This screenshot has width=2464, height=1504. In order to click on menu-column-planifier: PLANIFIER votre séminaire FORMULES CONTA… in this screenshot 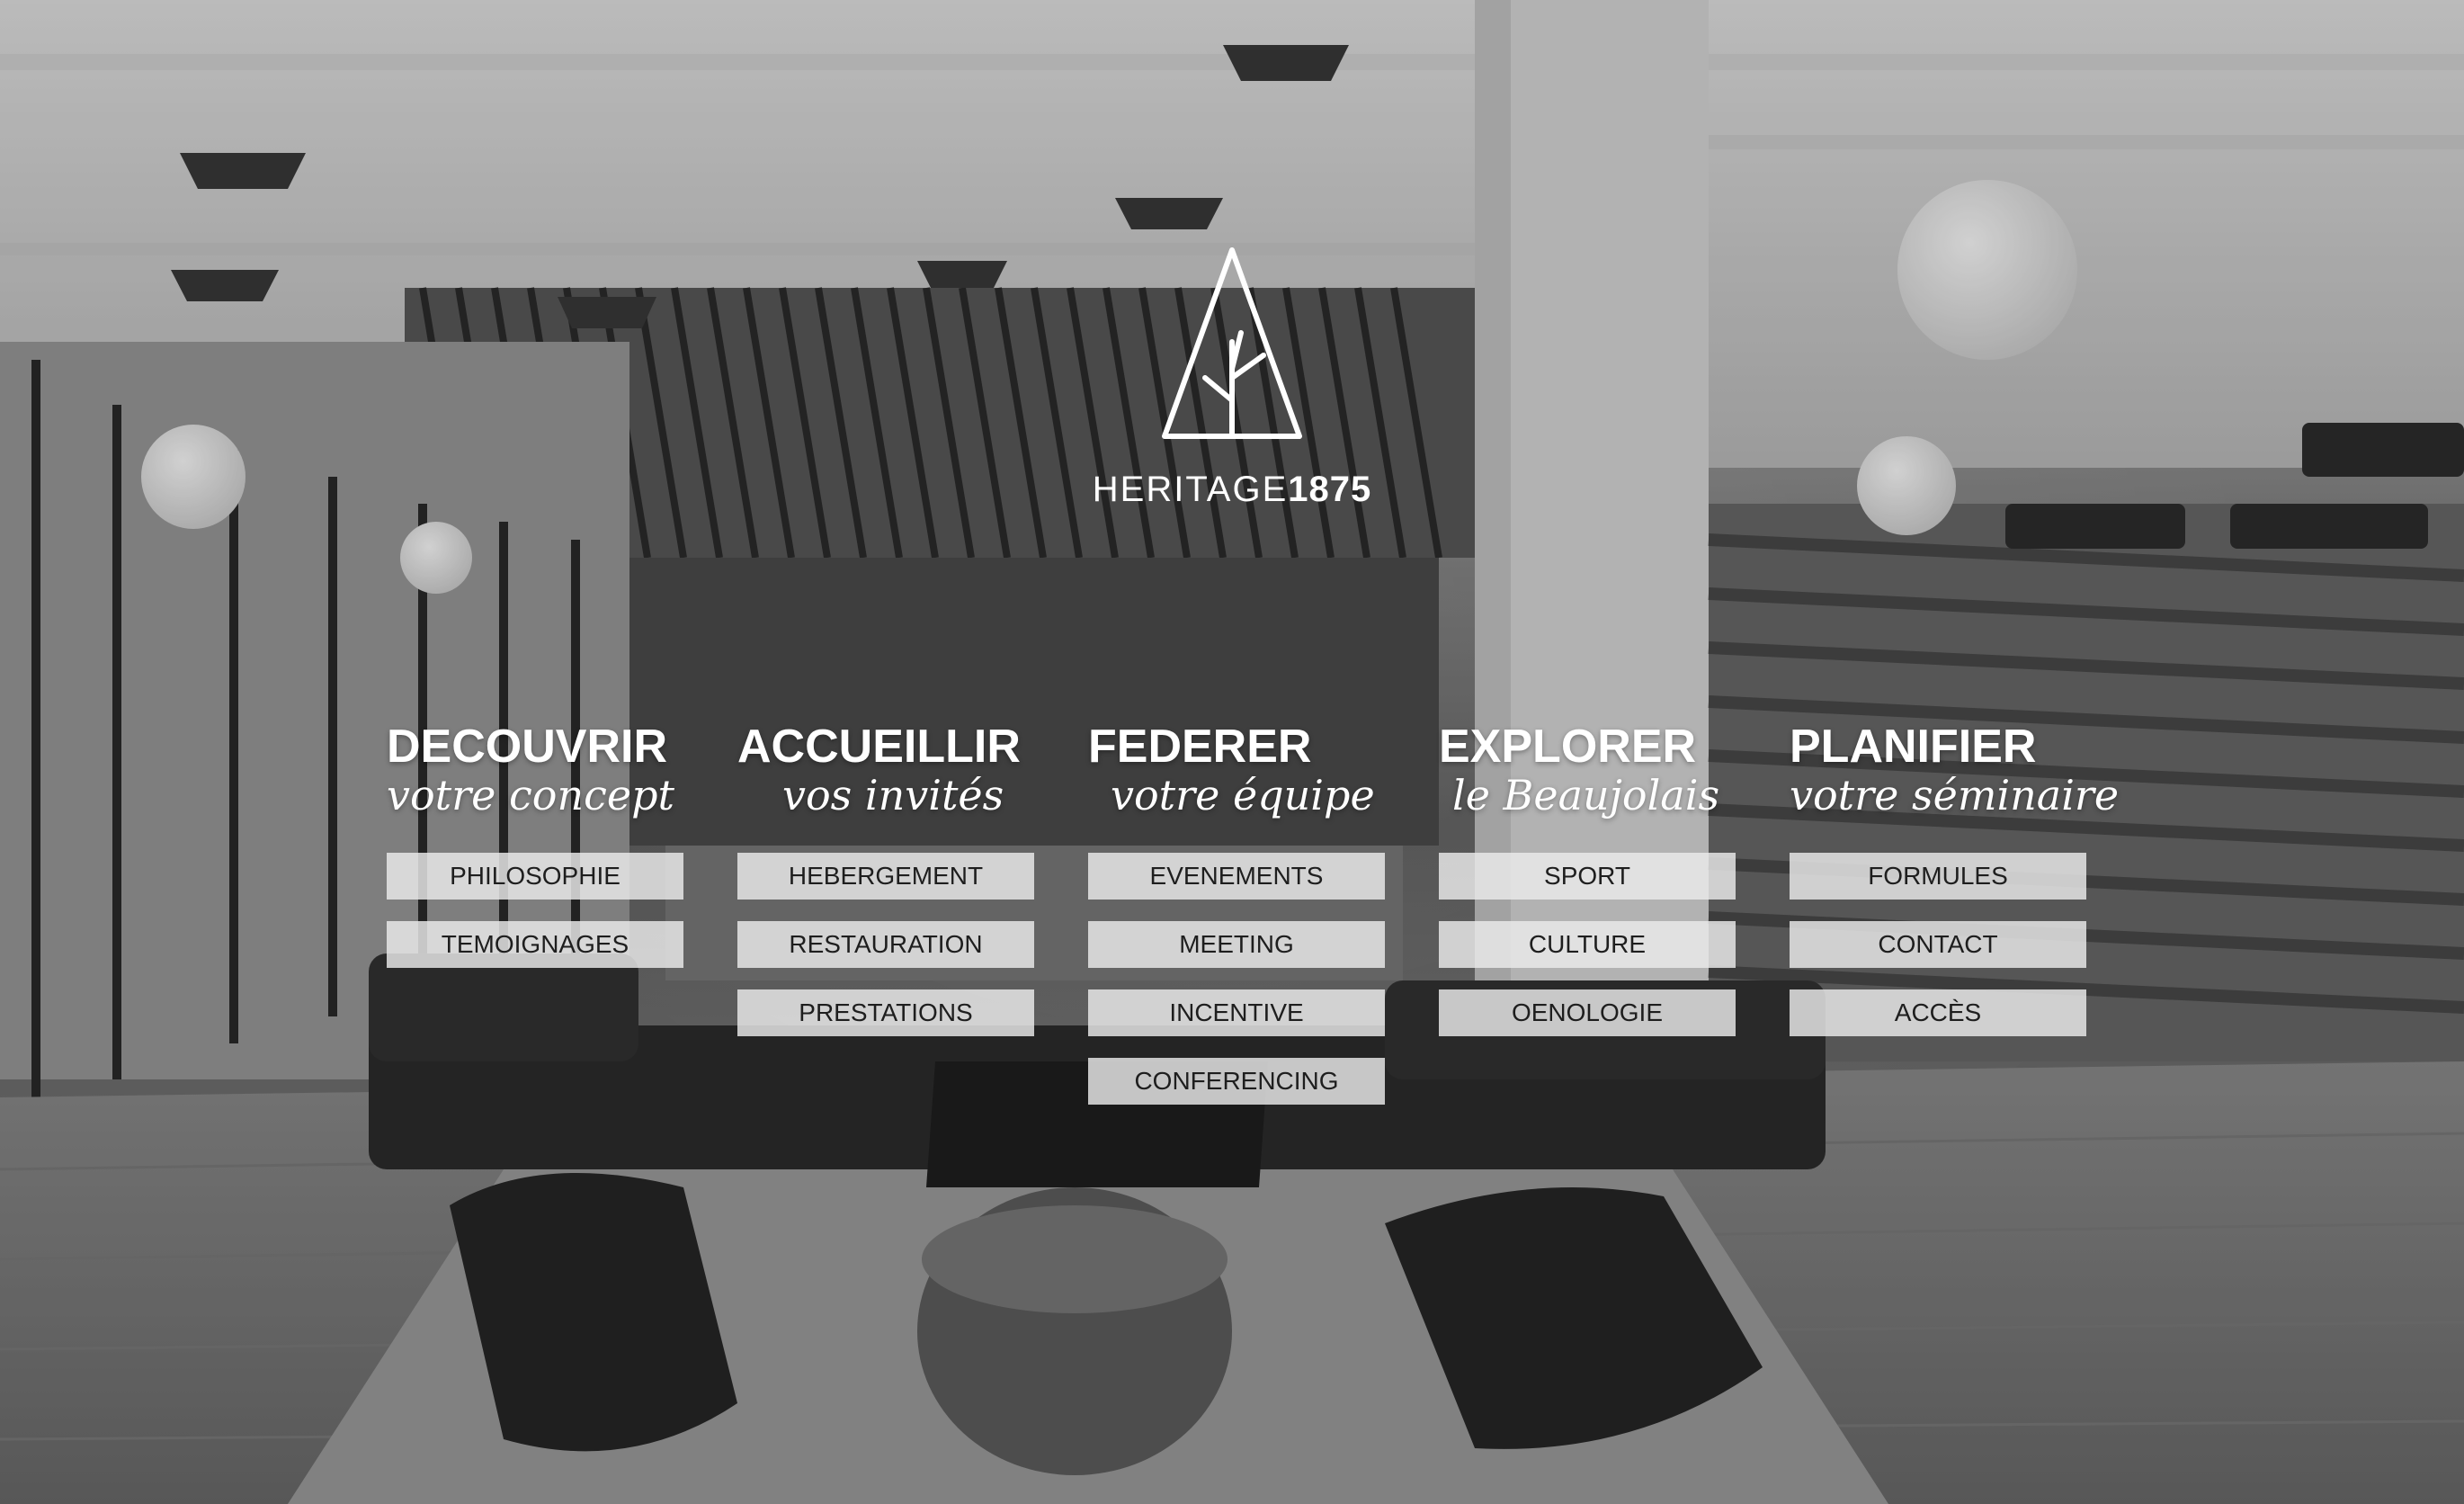, I will do `click(1955, 878)`.